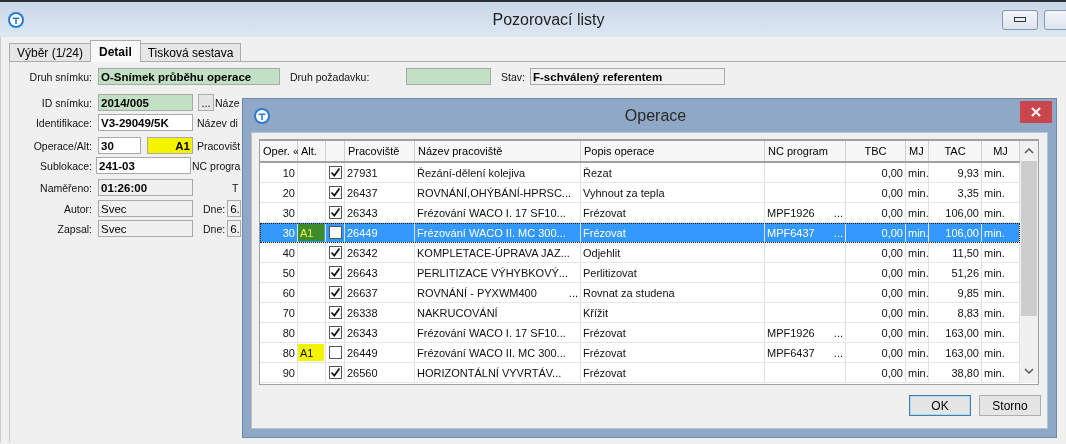  Describe the element at coordinates (219, 145) in the screenshot. I see `field-label: Pracovišt` at that location.